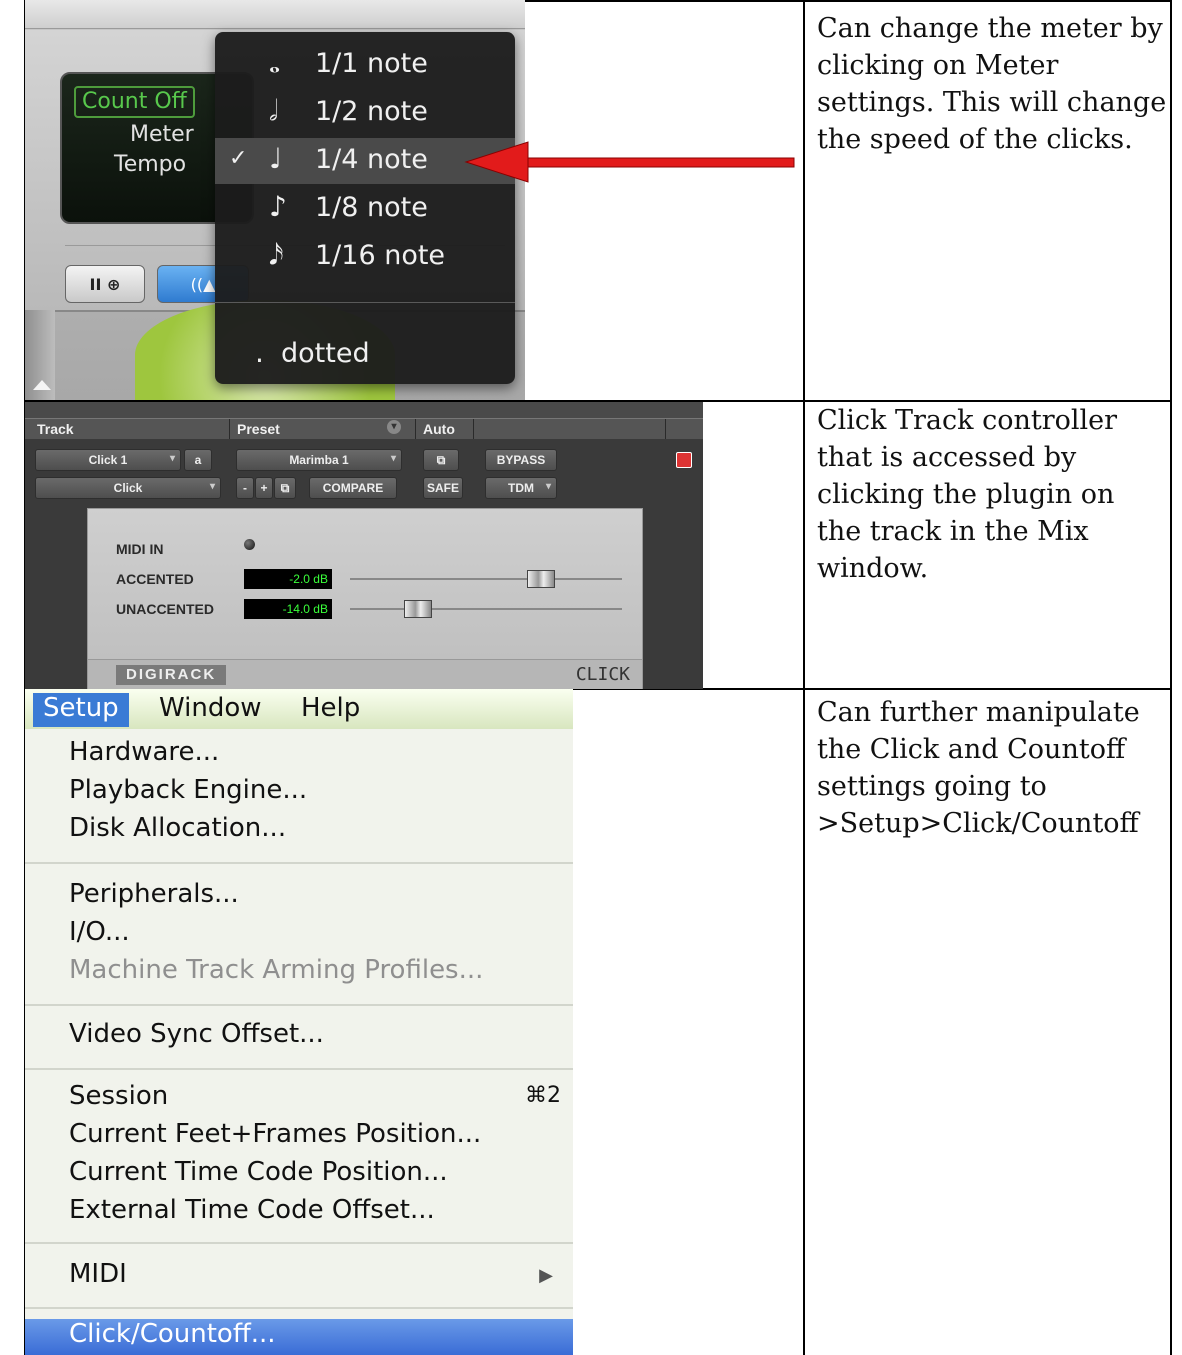 This screenshot has width=1182, height=1355. Describe the element at coordinates (210, 708) in the screenshot. I see `menu-window: Window` at that location.